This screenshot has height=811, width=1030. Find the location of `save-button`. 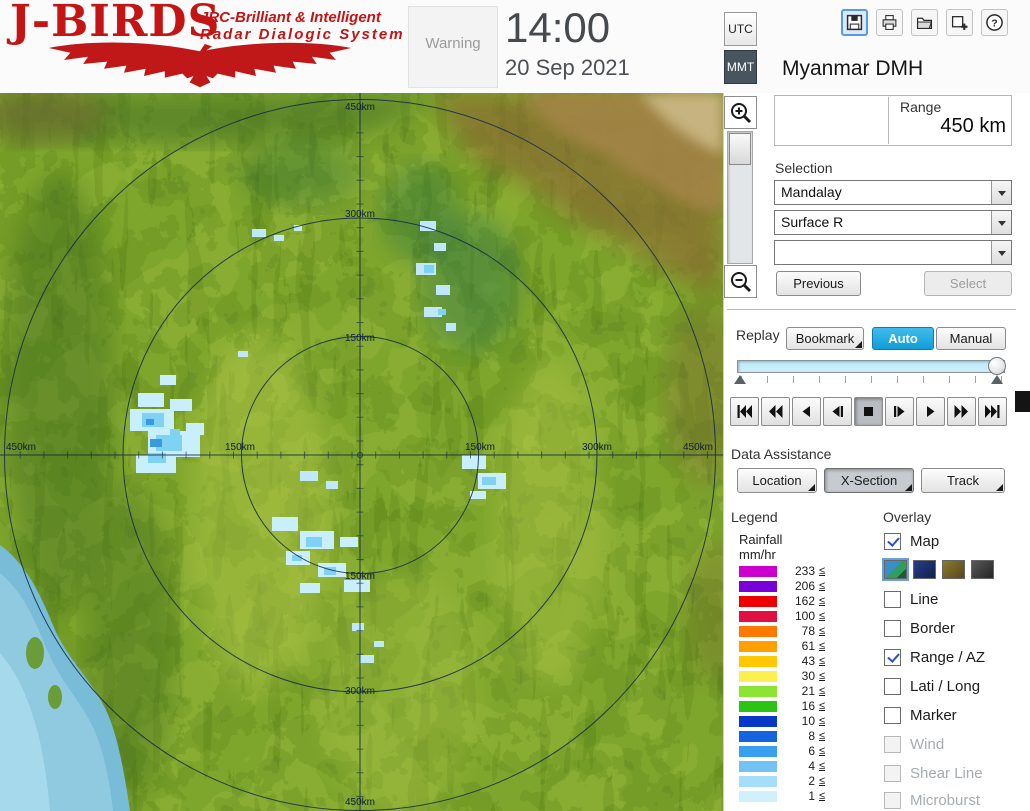

save-button is located at coordinates (854, 22).